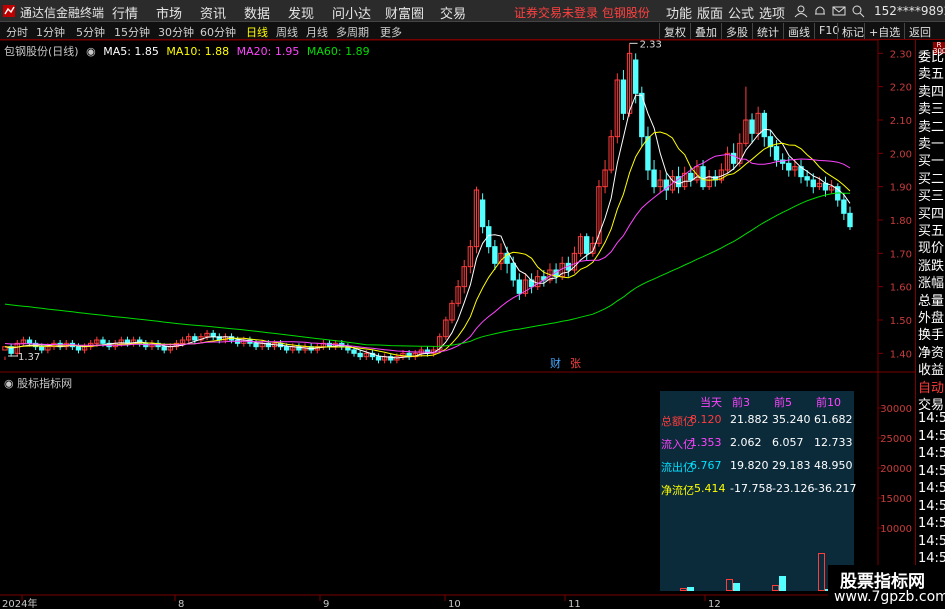  I want to click on sidebar-item: 买二, so click(931, 177).